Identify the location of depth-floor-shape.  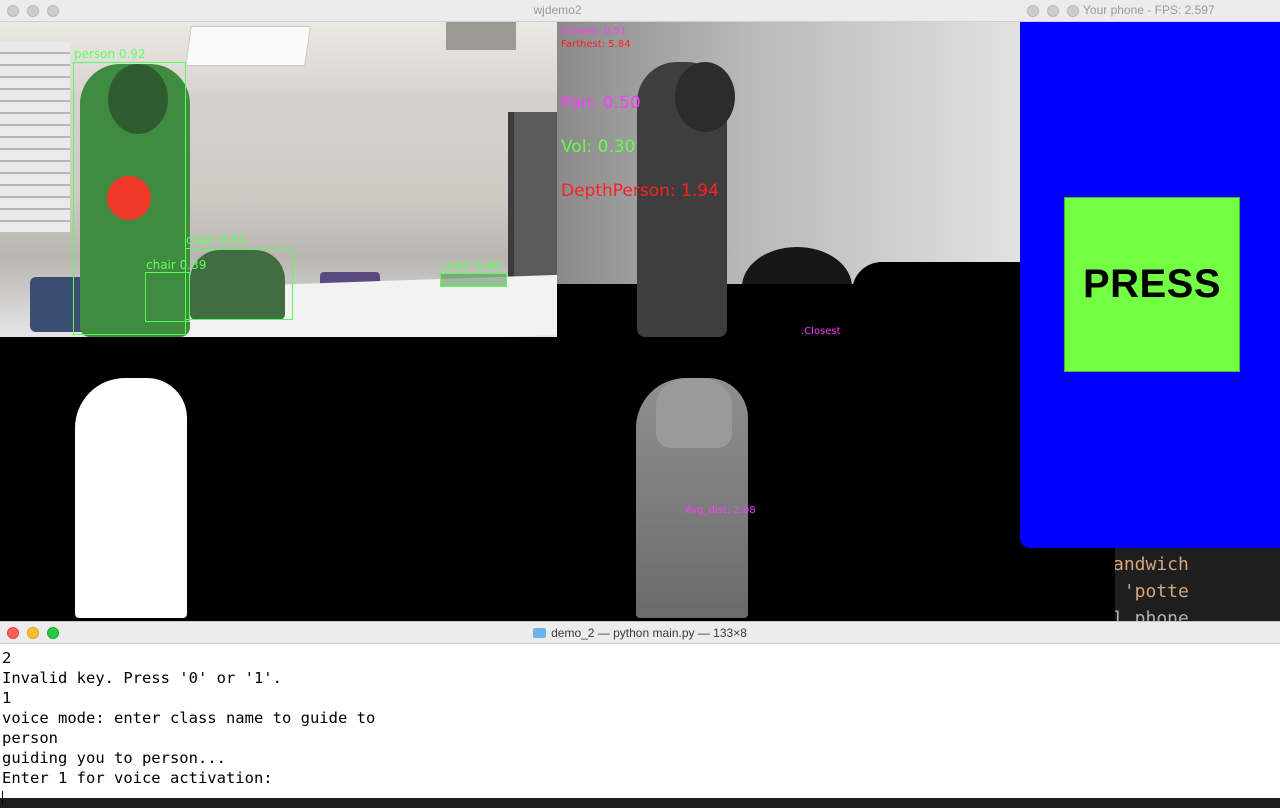
(788, 310).